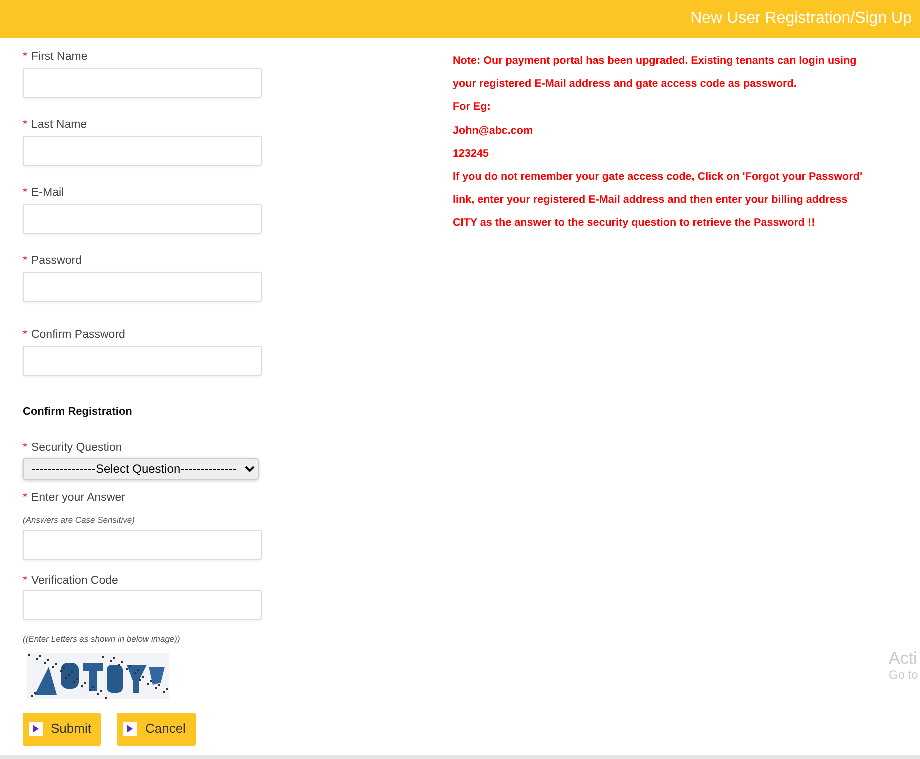 This screenshot has height=759, width=920. Describe the element at coordinates (102, 639) in the screenshot. I see `hint-text: ((Enter Letters as shown in below image))` at that location.